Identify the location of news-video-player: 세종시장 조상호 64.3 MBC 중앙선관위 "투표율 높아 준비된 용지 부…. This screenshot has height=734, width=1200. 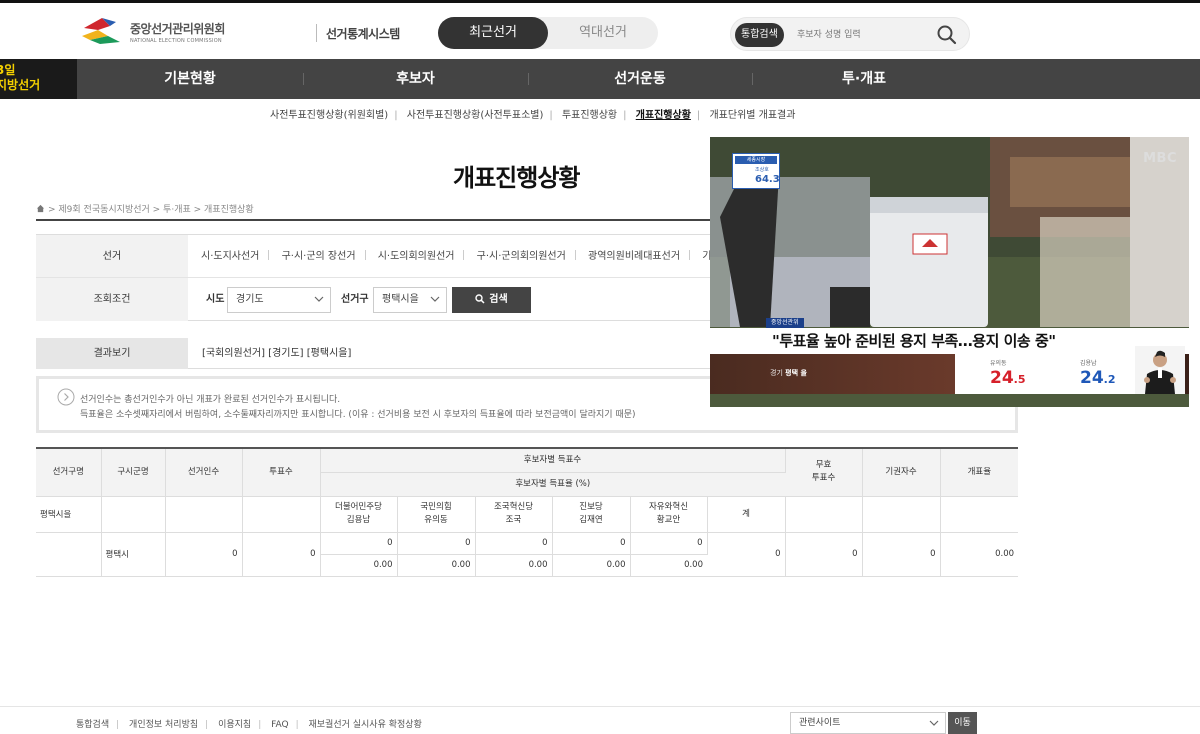
(949, 272).